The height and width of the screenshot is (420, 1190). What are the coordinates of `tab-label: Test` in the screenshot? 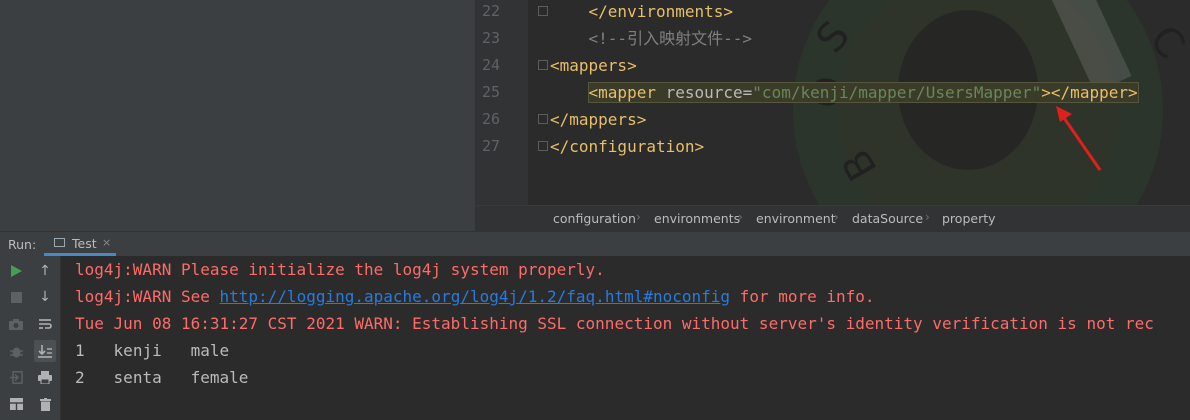 It's located at (84, 243).